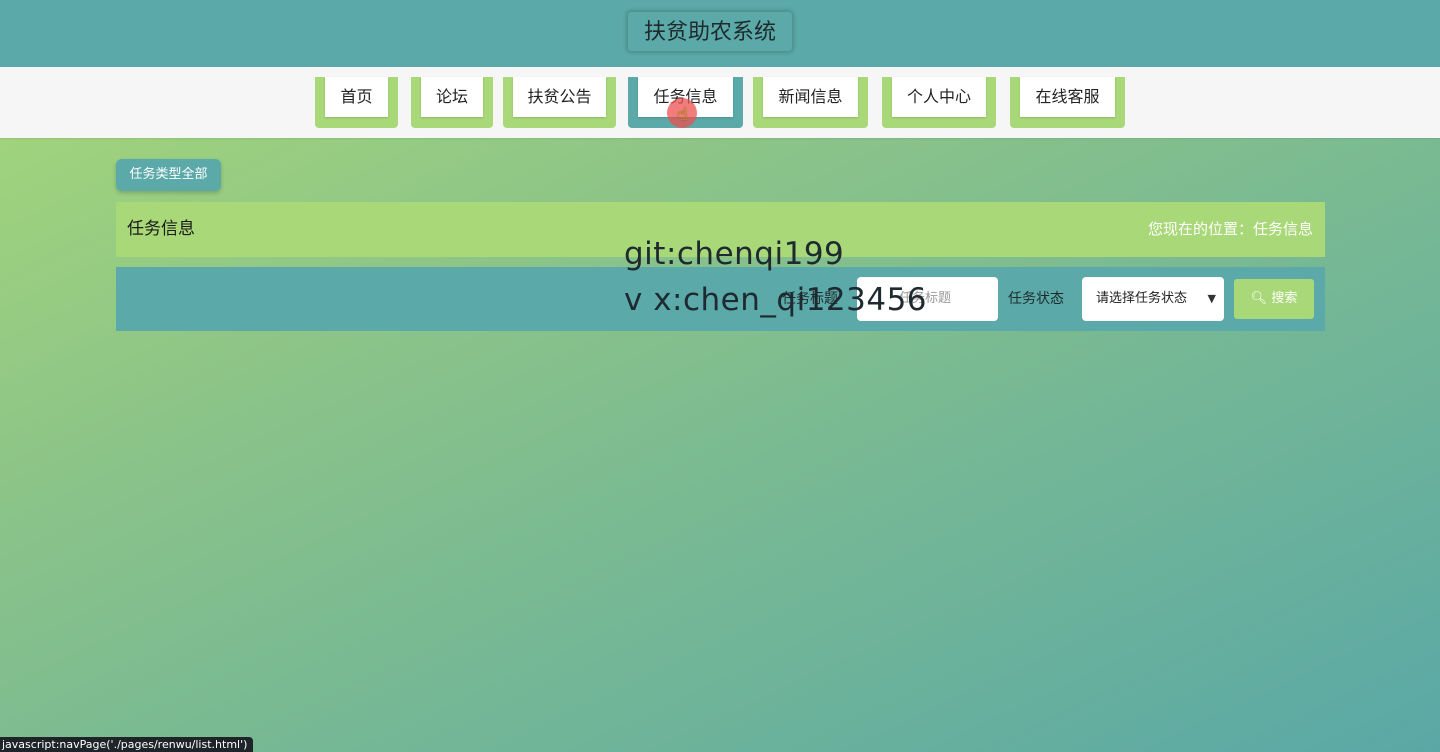 This screenshot has height=752, width=1440. I want to click on site-title: 扶贫助农系统, so click(710, 31).